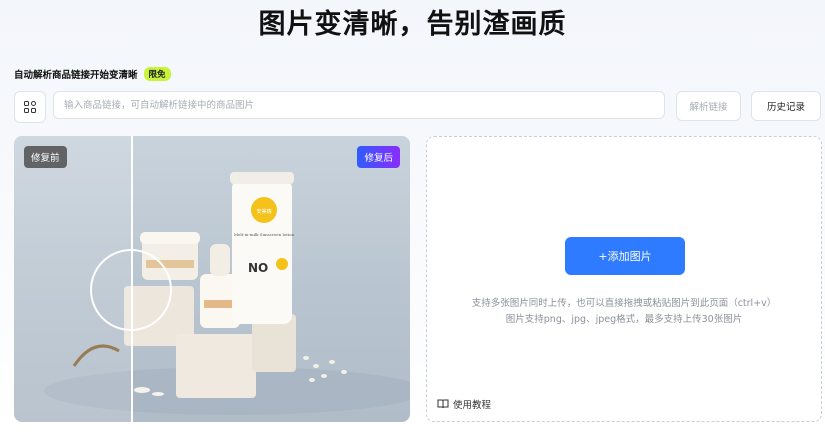 The image size is (825, 434). Describe the element at coordinates (472, 405) in the screenshot. I see `tutorial-label: 使用教程` at that location.